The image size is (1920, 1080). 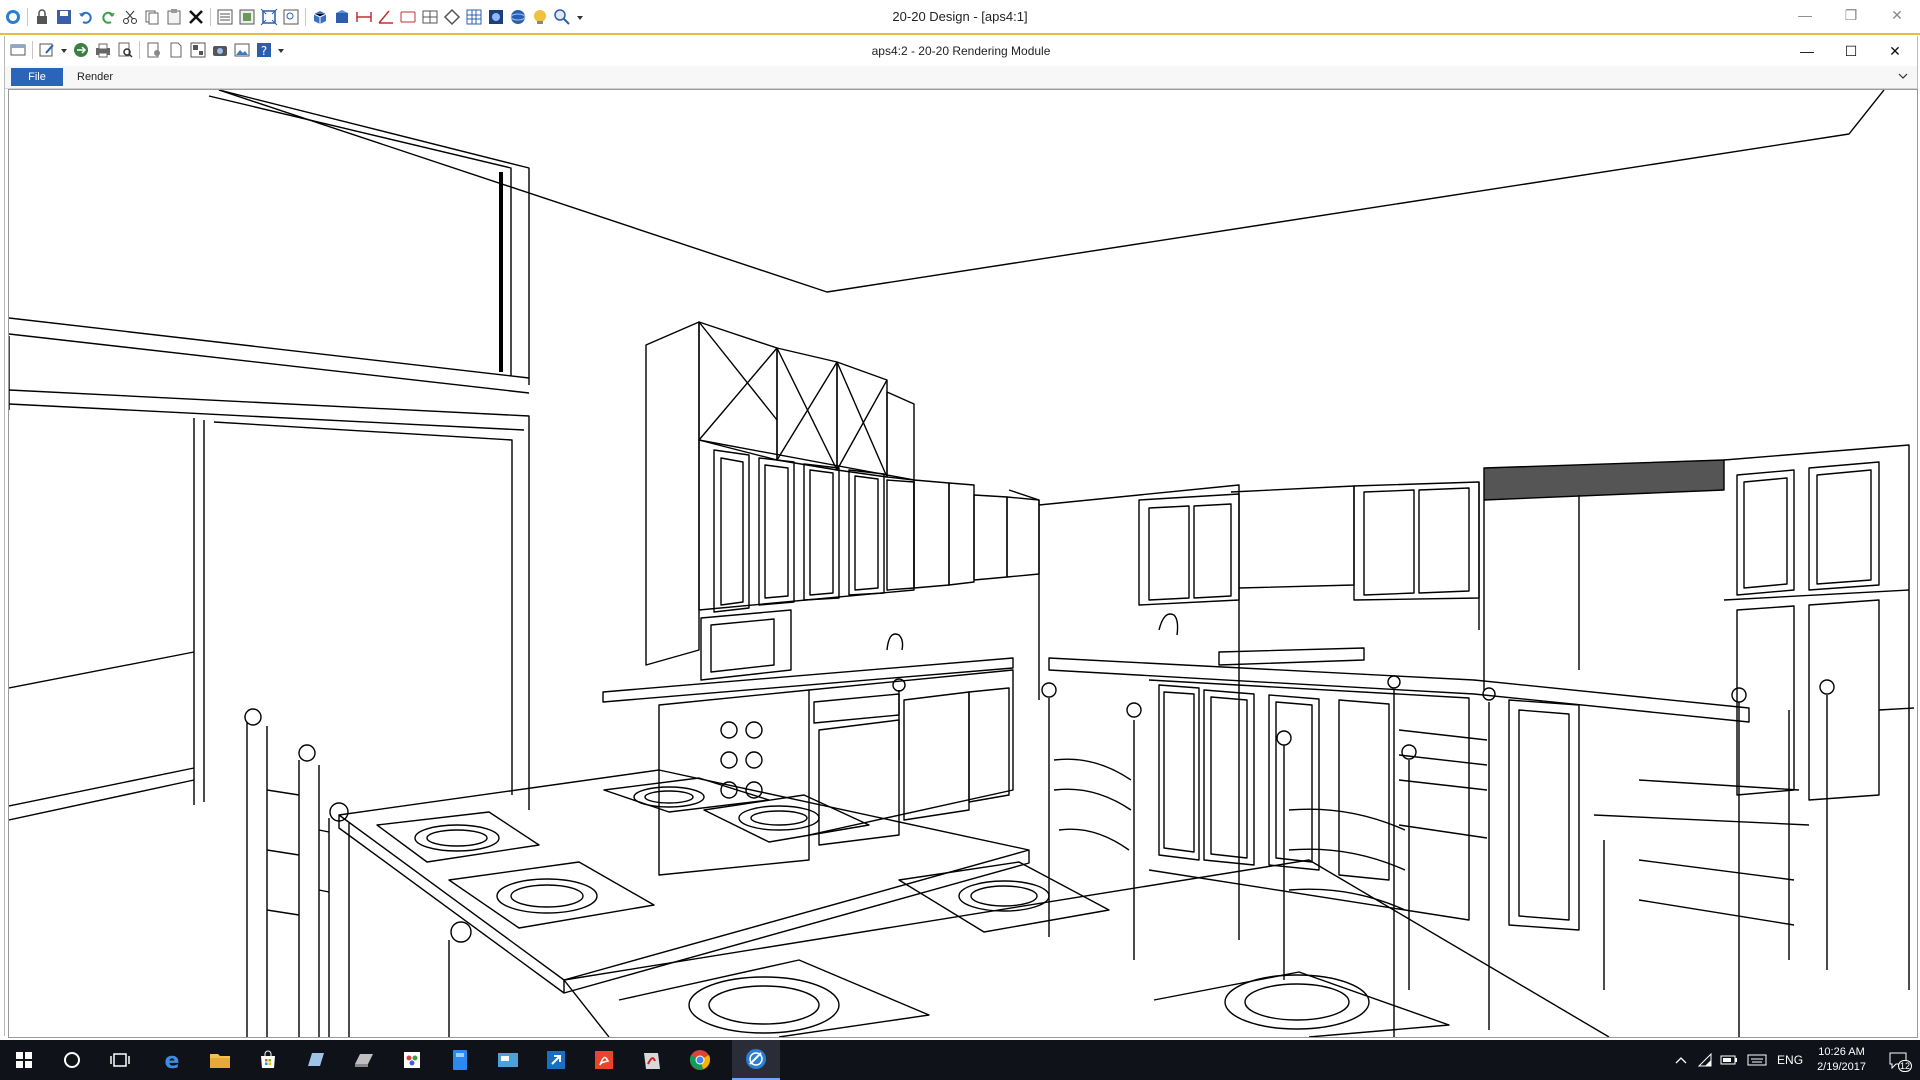 I want to click on app-icon-acrobat, so click(x=604, y=1060).